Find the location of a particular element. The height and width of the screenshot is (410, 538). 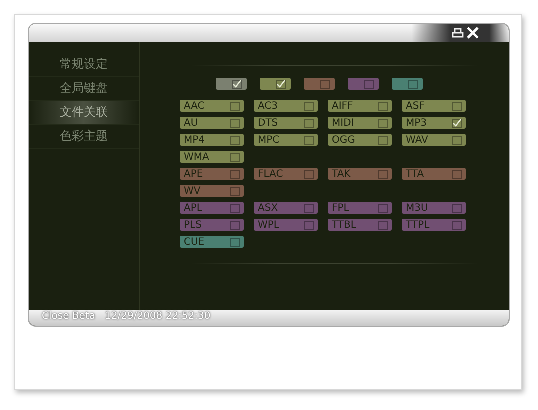

format-chip: WAV is located at coordinates (434, 140).